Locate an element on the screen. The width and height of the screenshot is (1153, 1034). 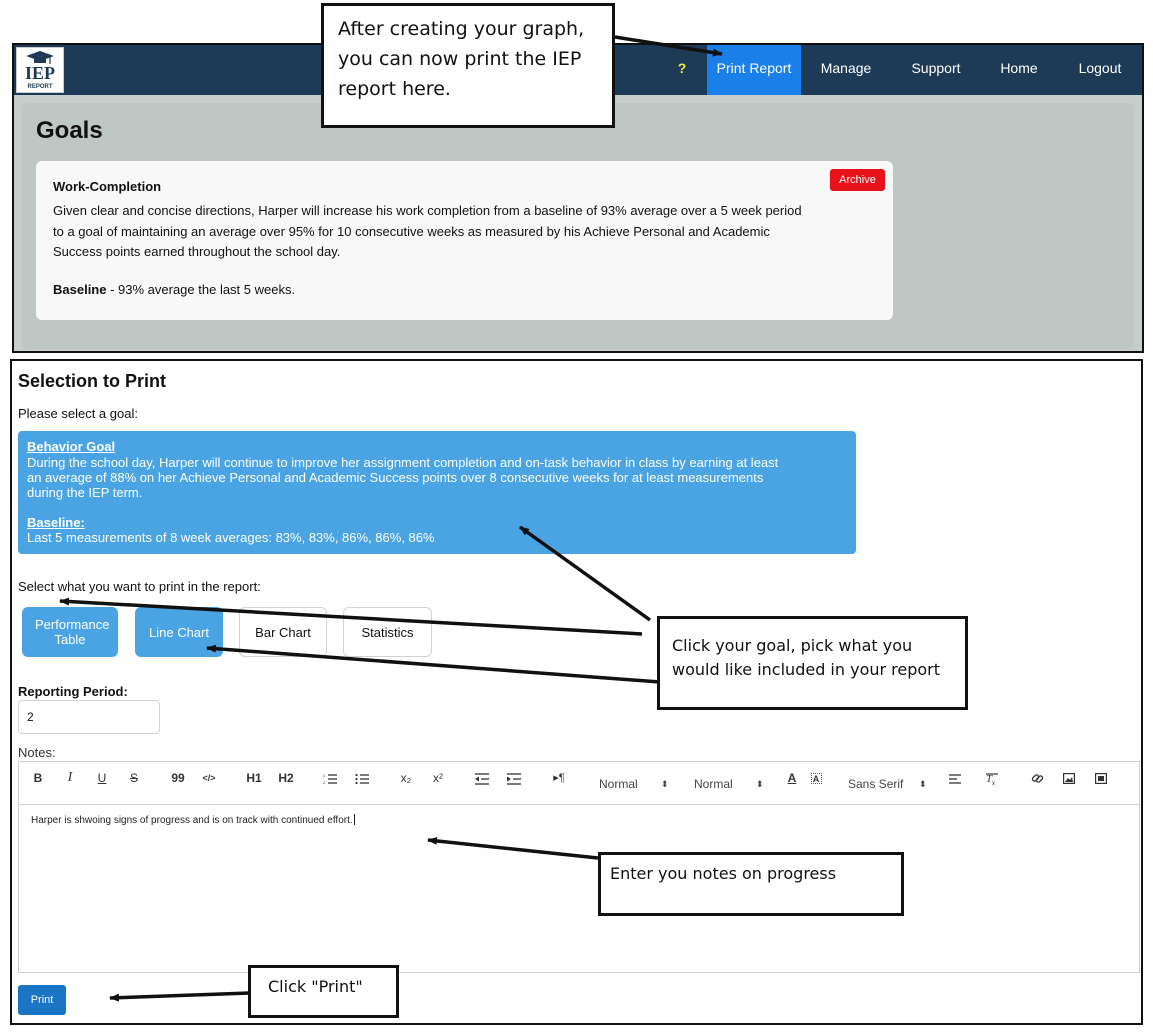
section-title: Selection to Print is located at coordinates (92, 381).